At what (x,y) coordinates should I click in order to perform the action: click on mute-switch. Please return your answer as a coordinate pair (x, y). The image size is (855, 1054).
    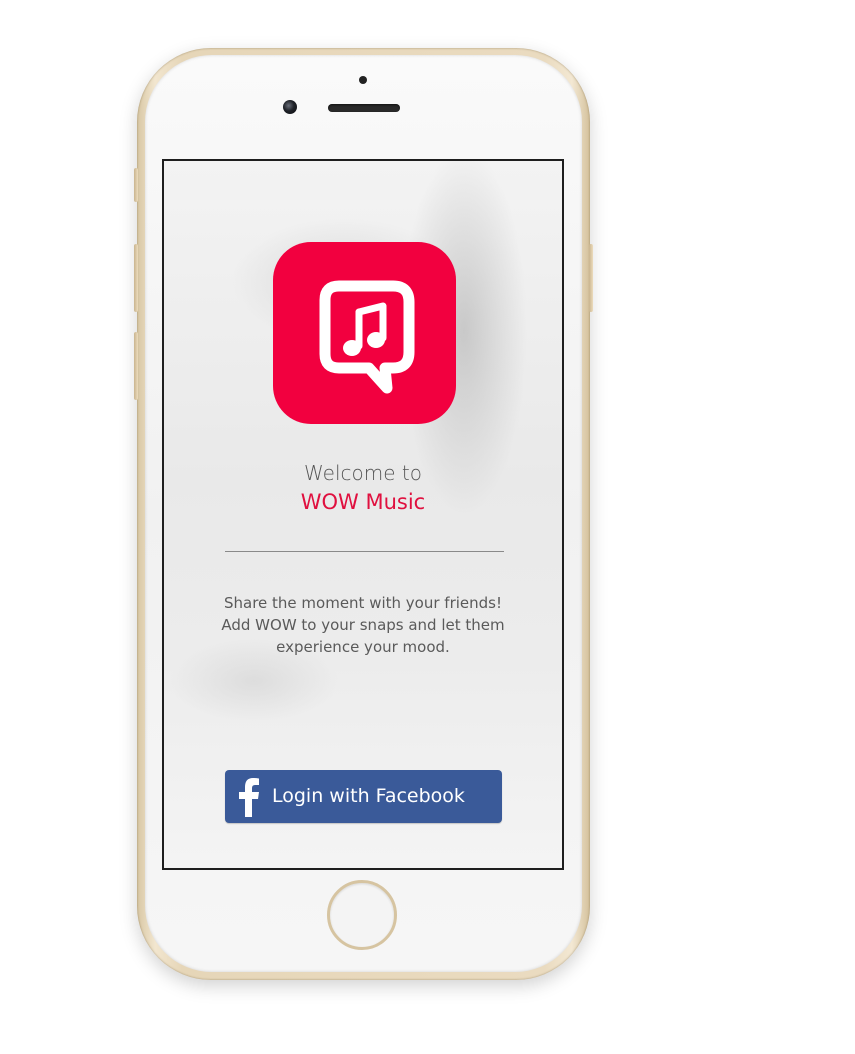
    Looking at the image, I should click on (136, 185).